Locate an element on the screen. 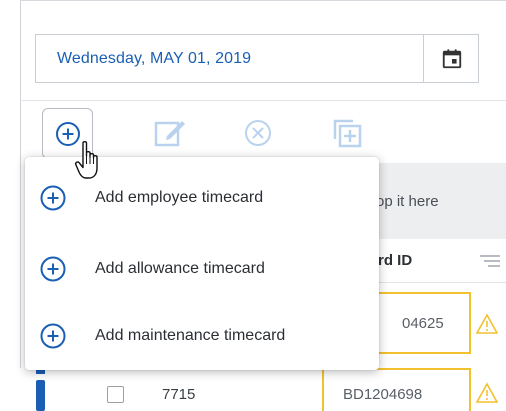 The height and width of the screenshot is (411, 506). filter-icon is located at coordinates (489, 261).